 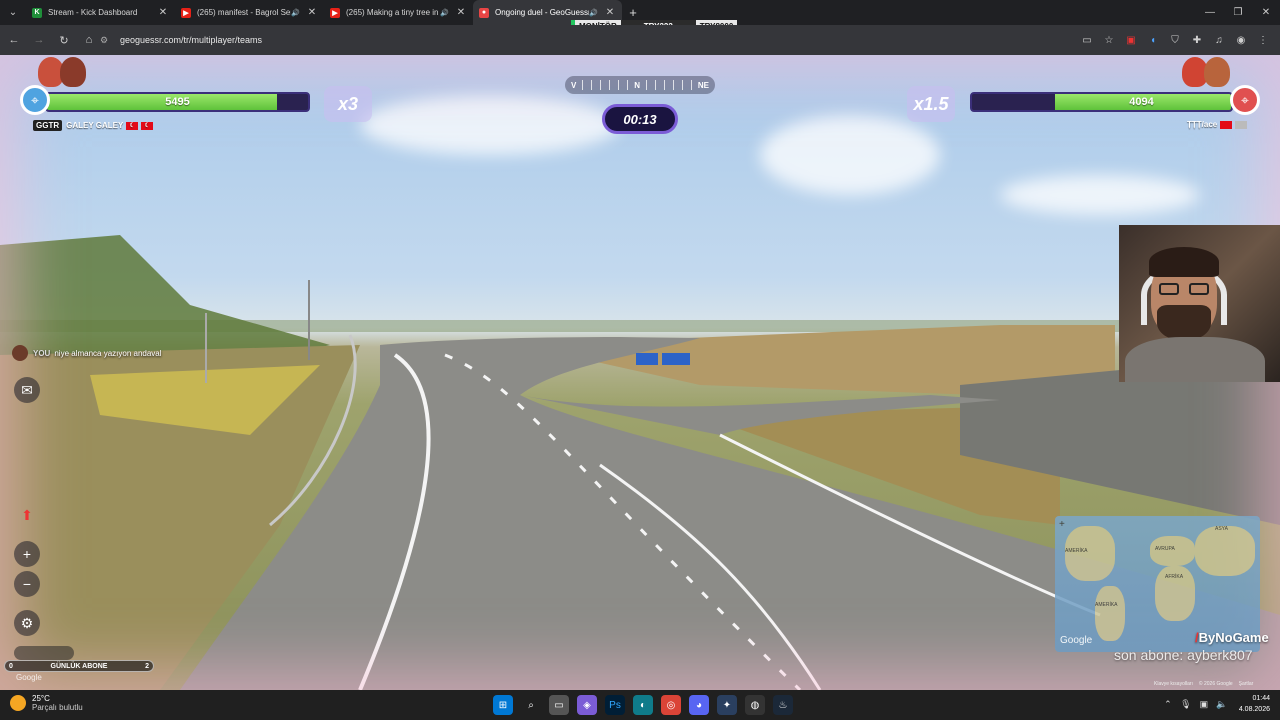 What do you see at coordinates (1254, 704) in the screenshot?
I see `system-clock: 01:44 4.08.2026` at bounding box center [1254, 704].